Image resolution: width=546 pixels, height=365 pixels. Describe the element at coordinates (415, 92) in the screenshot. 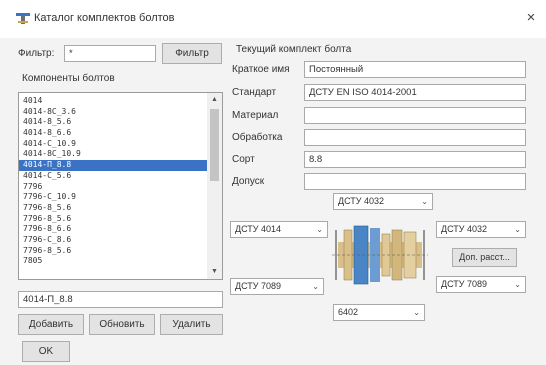

I see `standard-field: ДСТУ EN ISO 4014-2001` at that location.